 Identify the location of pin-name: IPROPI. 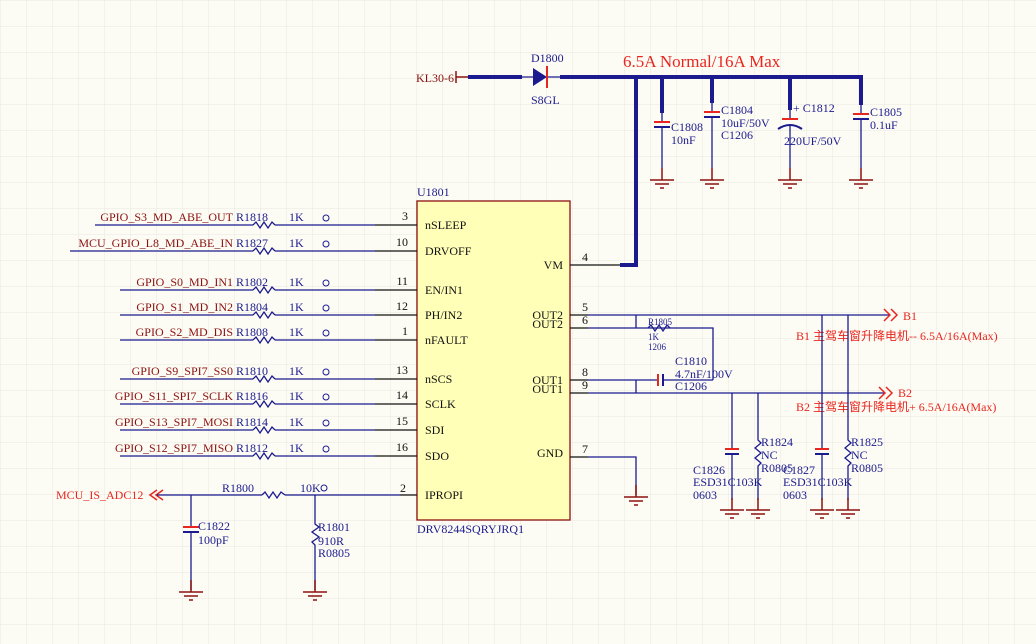
(444, 495).